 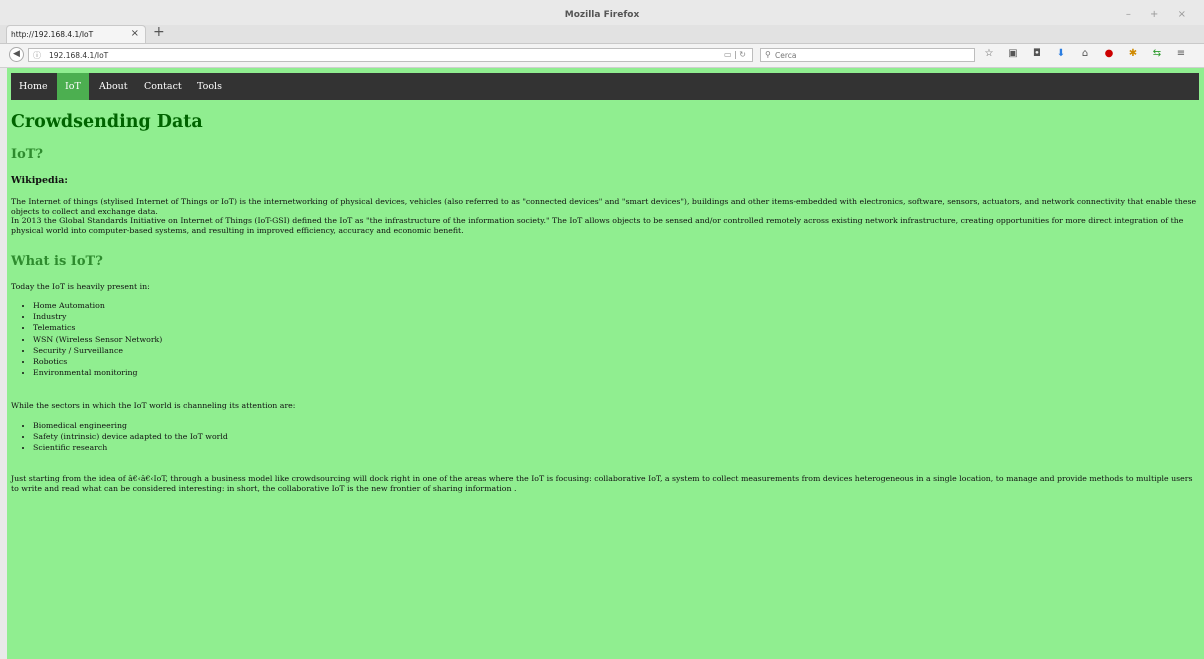 I want to click on extension-icon: ✱, so click(x=1133, y=55).